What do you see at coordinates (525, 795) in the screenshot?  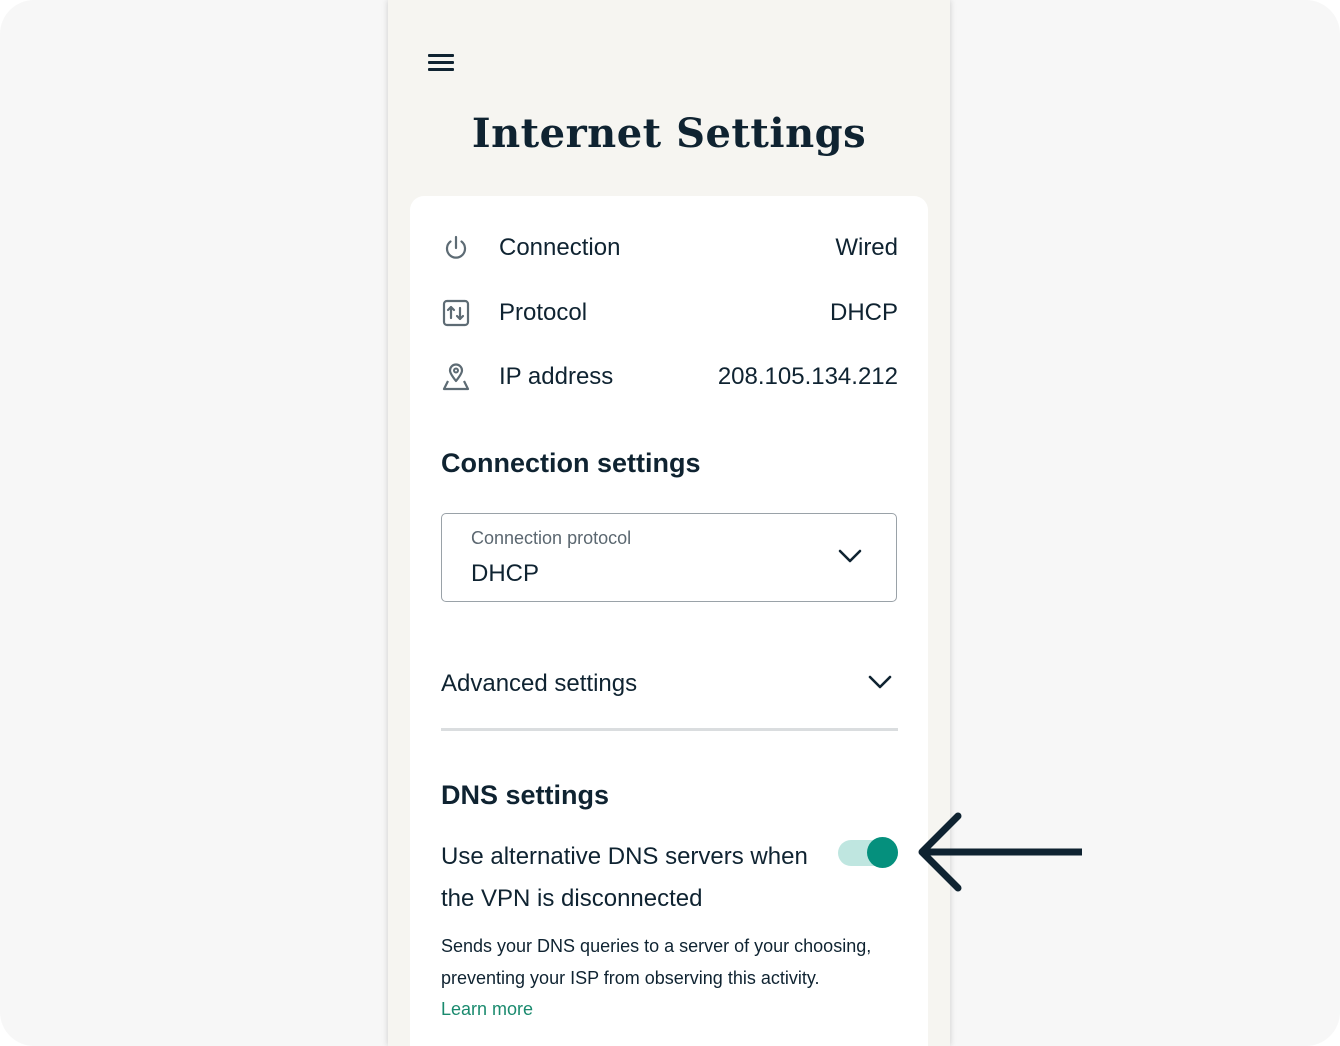 I see `dns-settings-heading: DNS settings` at bounding box center [525, 795].